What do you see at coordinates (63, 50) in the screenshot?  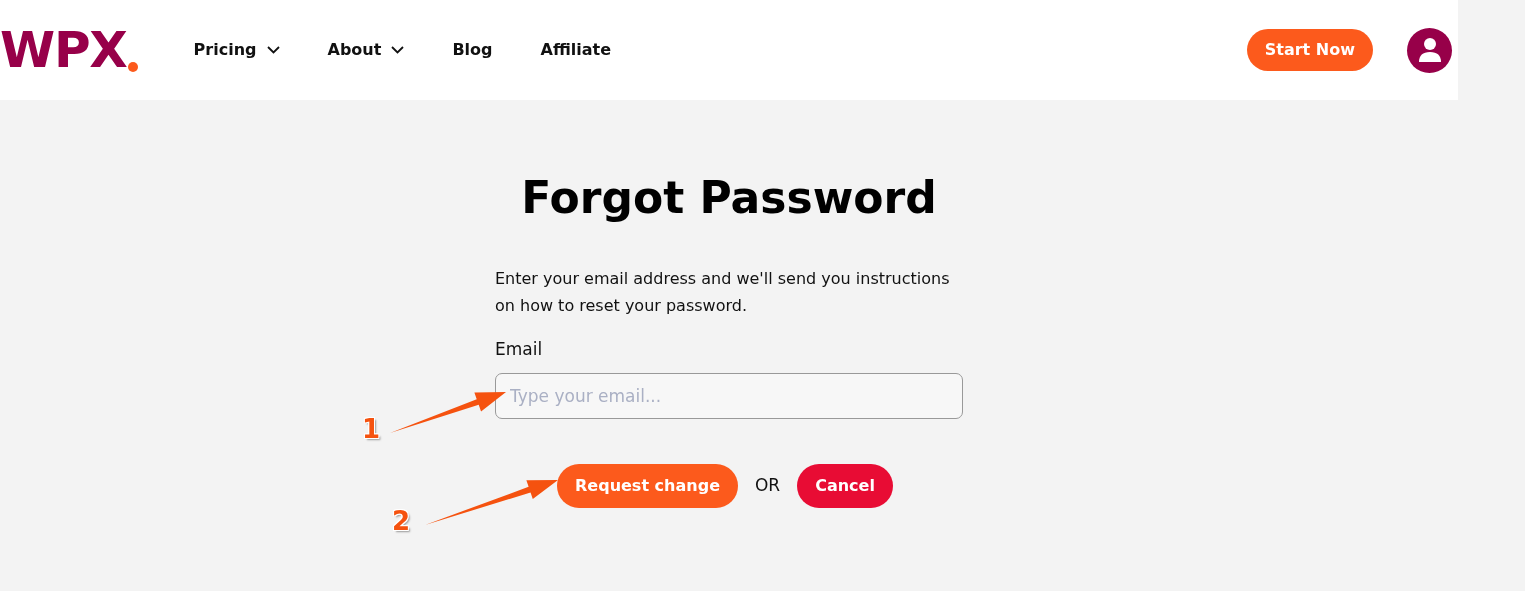 I see `logo: WPX` at bounding box center [63, 50].